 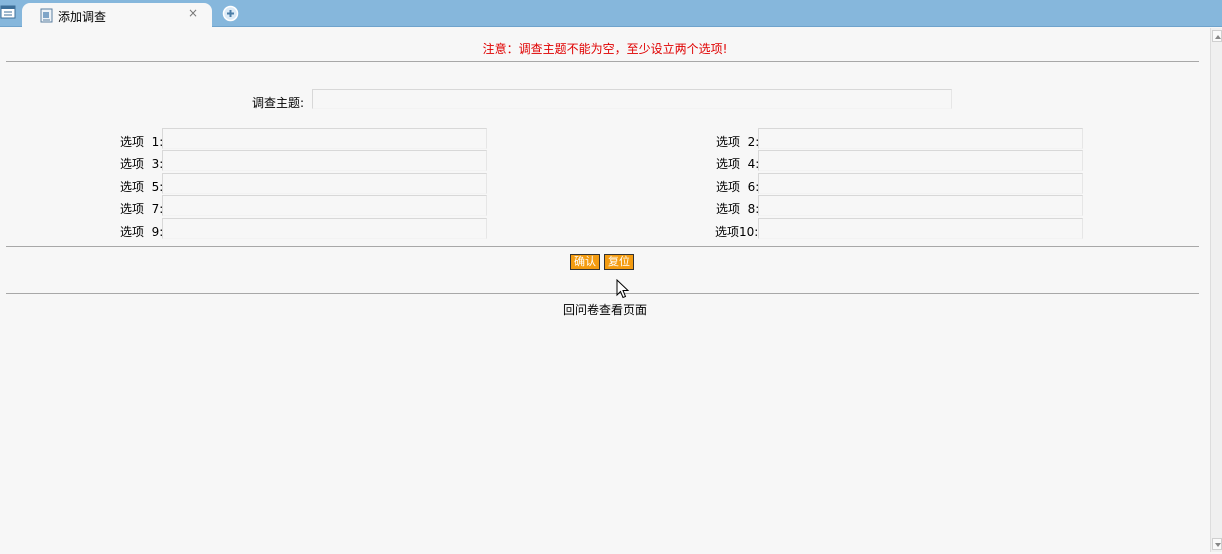 What do you see at coordinates (324, 160) in the screenshot?
I see `option-3-input` at bounding box center [324, 160].